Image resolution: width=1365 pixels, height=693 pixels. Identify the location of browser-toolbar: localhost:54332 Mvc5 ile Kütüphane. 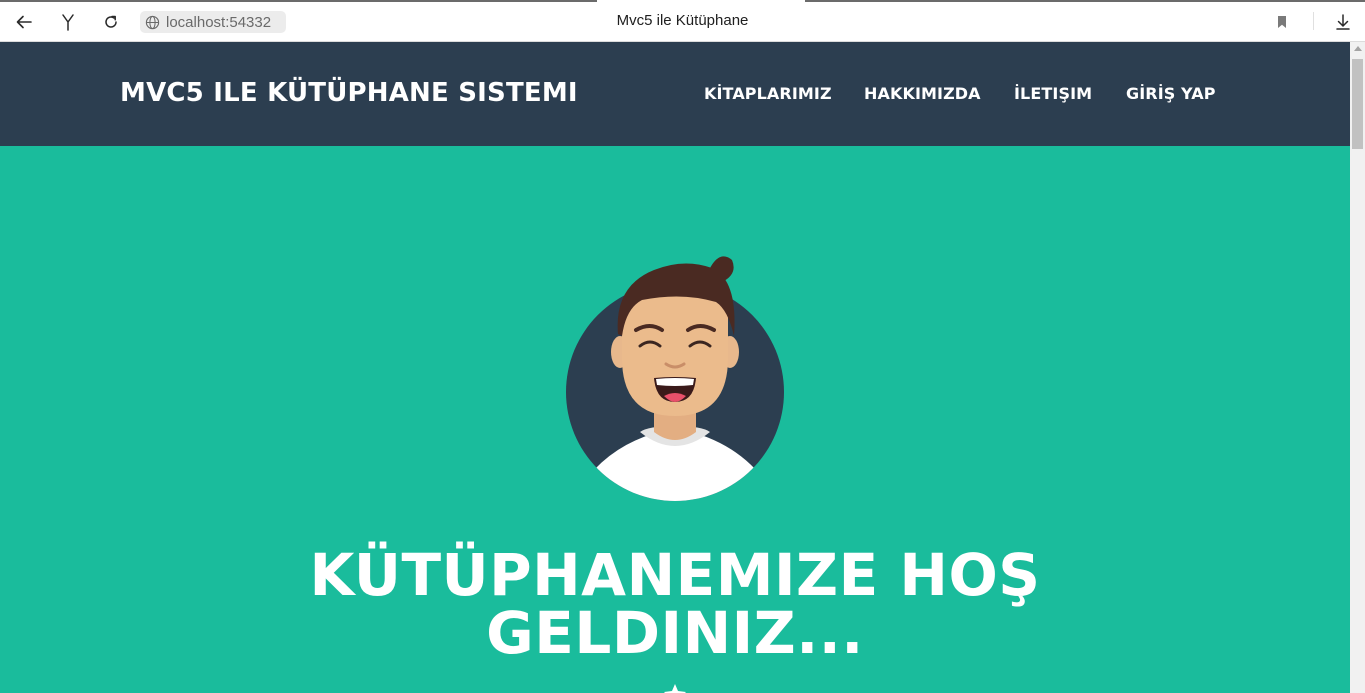
(682, 21).